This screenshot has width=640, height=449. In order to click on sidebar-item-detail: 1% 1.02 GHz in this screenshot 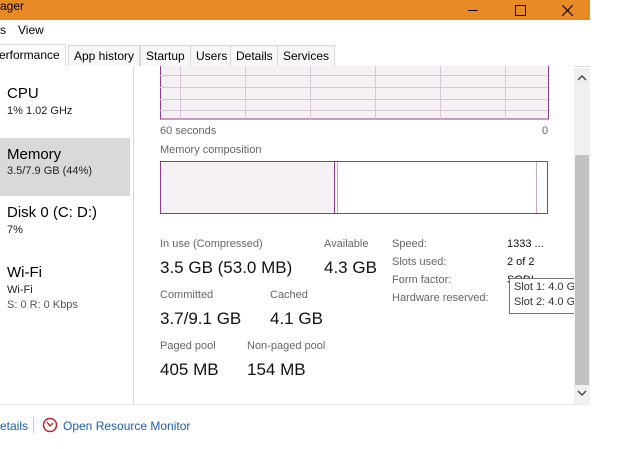, I will do `click(40, 111)`.